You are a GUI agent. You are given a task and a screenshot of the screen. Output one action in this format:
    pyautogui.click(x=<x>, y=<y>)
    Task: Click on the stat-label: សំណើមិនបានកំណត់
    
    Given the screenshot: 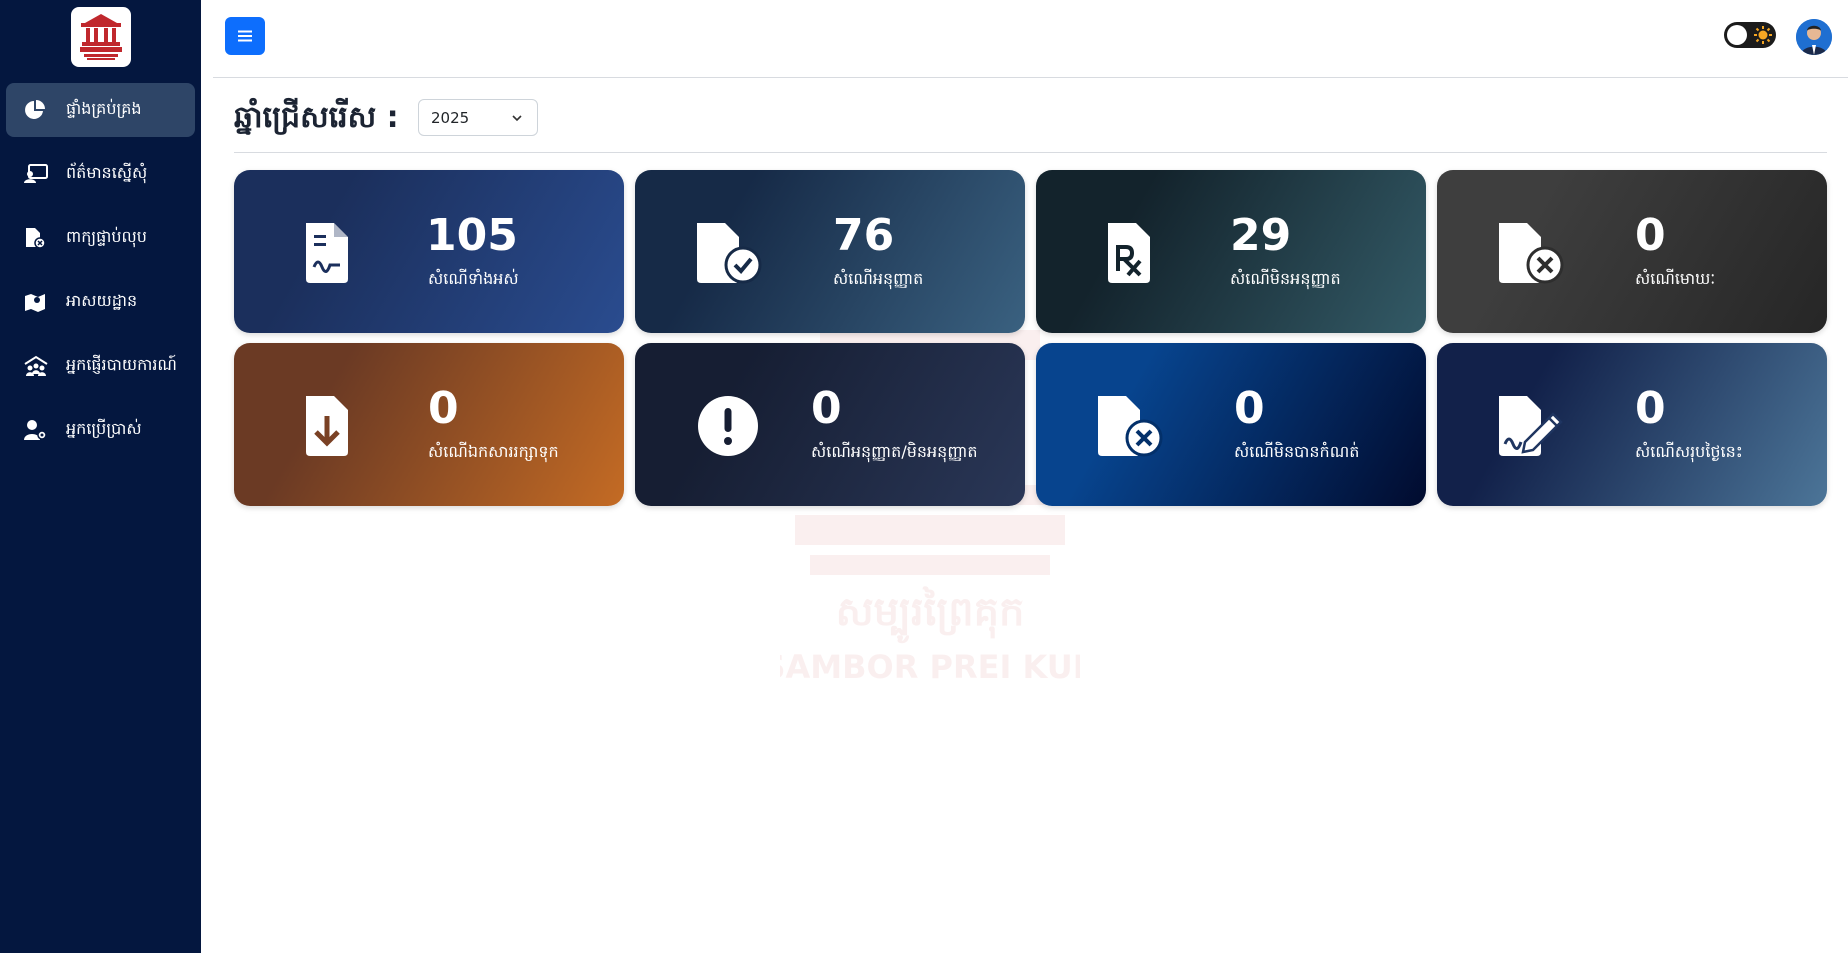 What is the action you would take?
    pyautogui.click(x=1297, y=451)
    